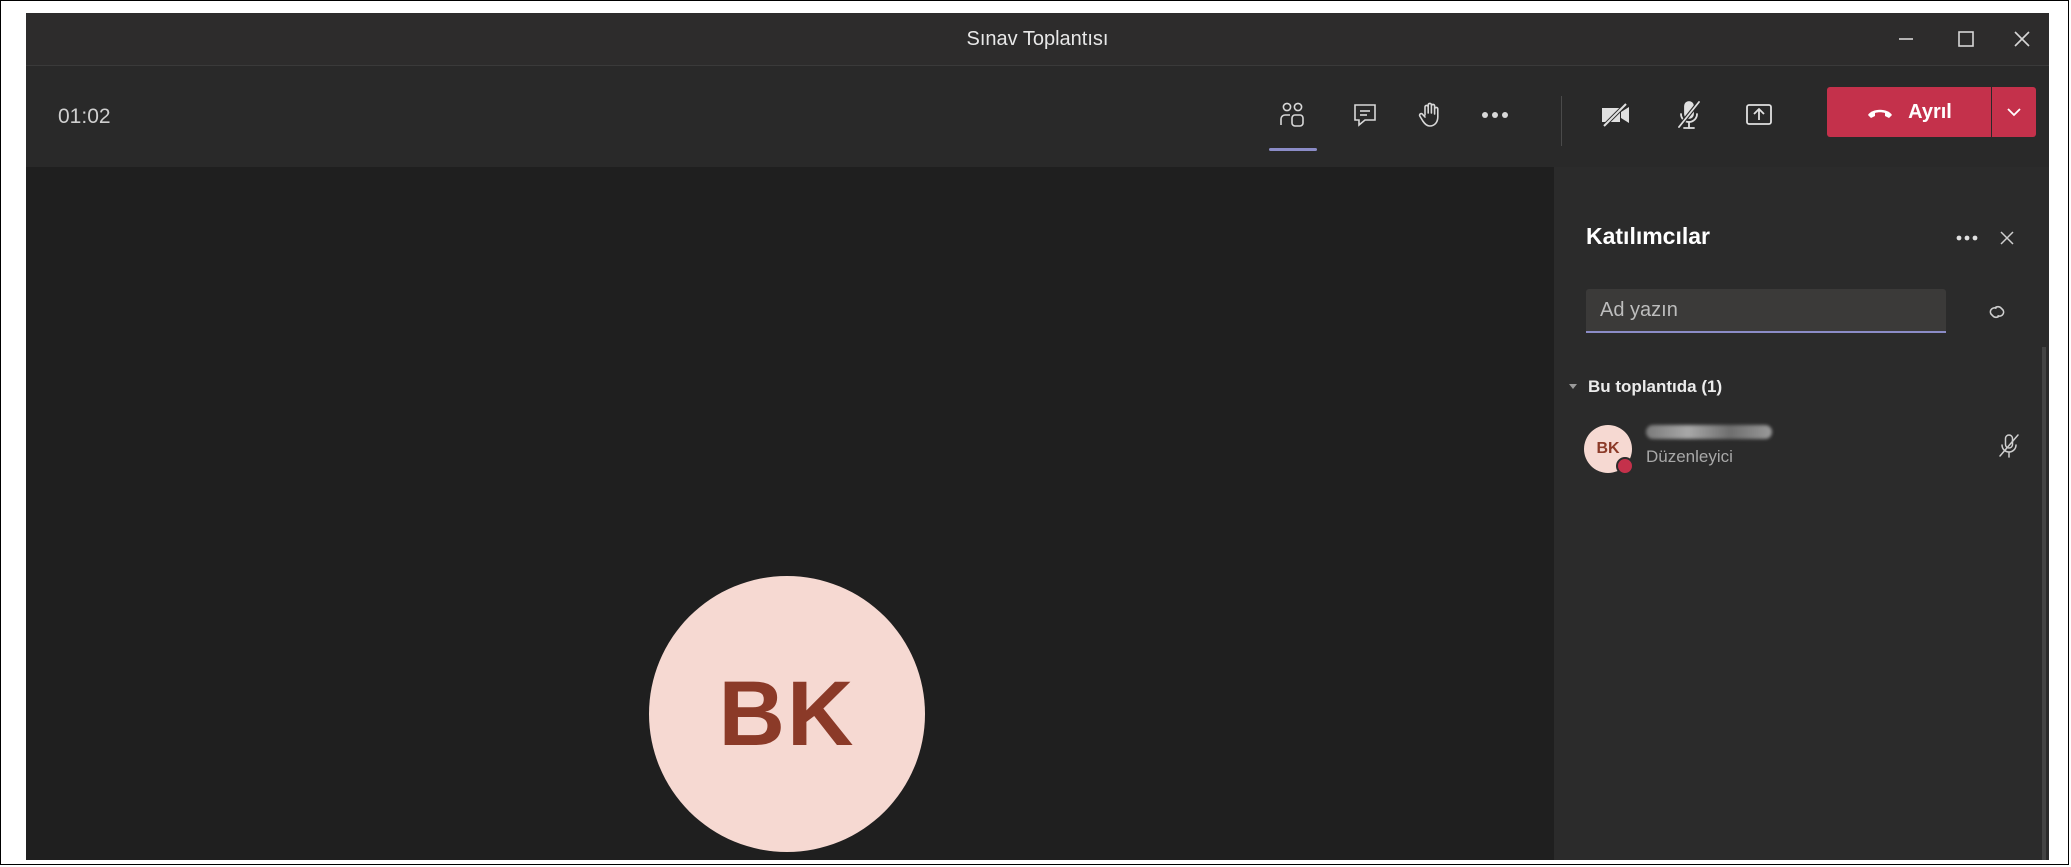  I want to click on chevron-down-icon, so click(2014, 112).